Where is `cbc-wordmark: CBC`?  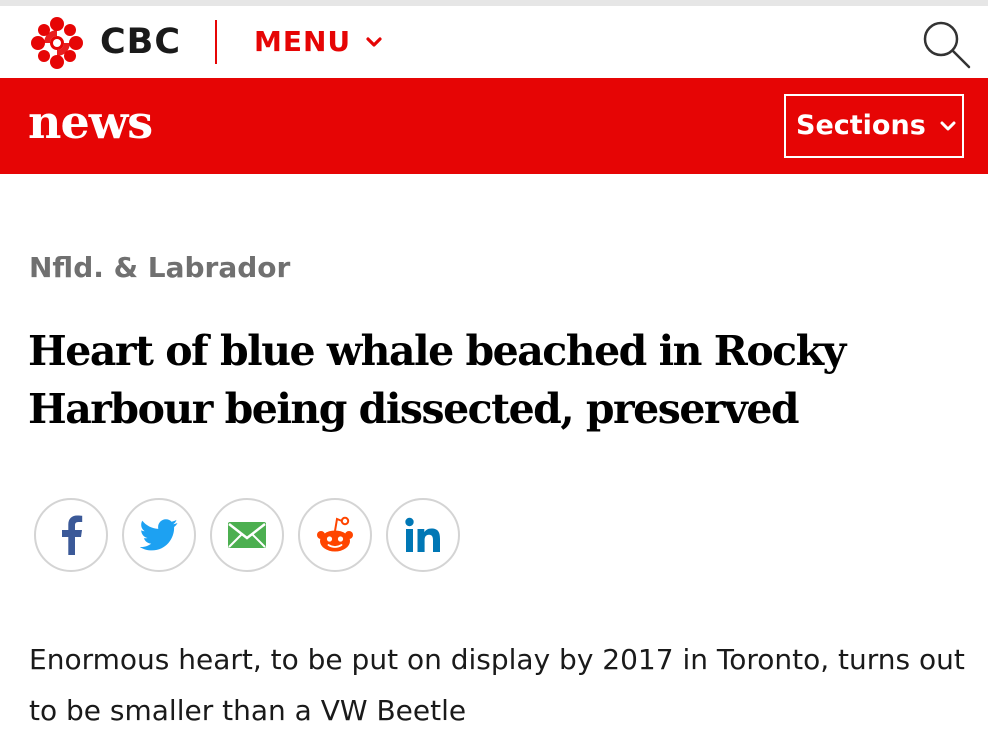
cbc-wordmark: CBC is located at coordinates (140, 42).